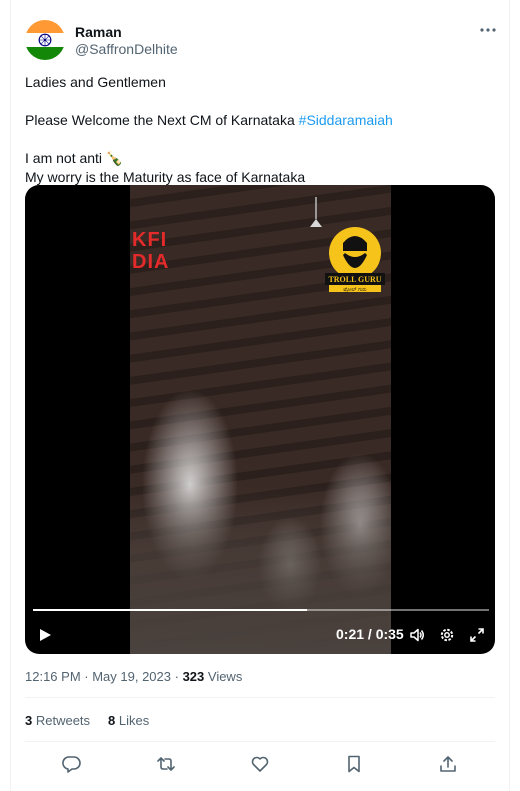  Describe the element at coordinates (74, 158) in the screenshot. I see `tweet-line: I am not anti 🍾` at that location.